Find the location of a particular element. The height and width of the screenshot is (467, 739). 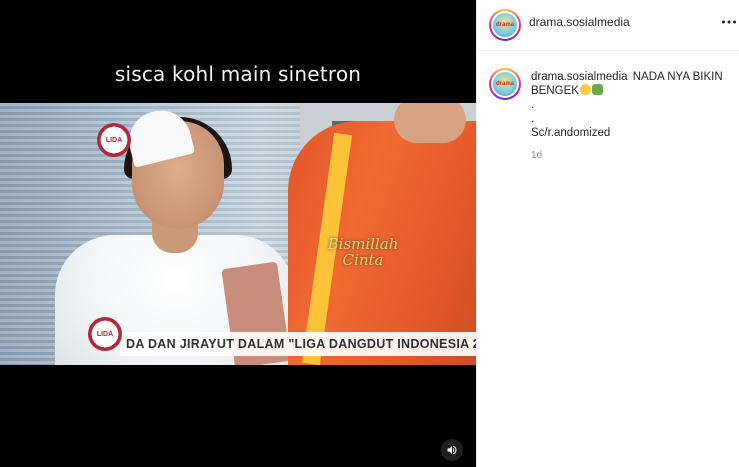

speaker-icon is located at coordinates (452, 450).